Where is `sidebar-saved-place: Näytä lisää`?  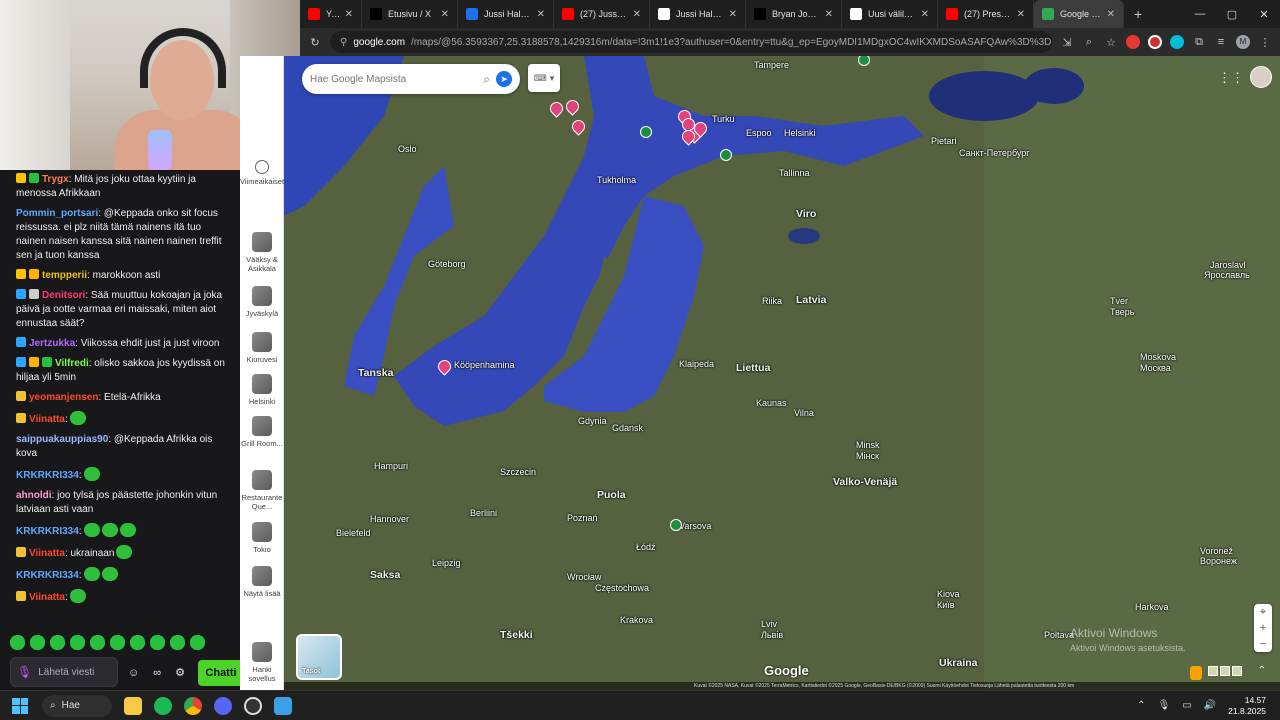
sidebar-saved-place: Näytä lisää is located at coordinates (262, 582).